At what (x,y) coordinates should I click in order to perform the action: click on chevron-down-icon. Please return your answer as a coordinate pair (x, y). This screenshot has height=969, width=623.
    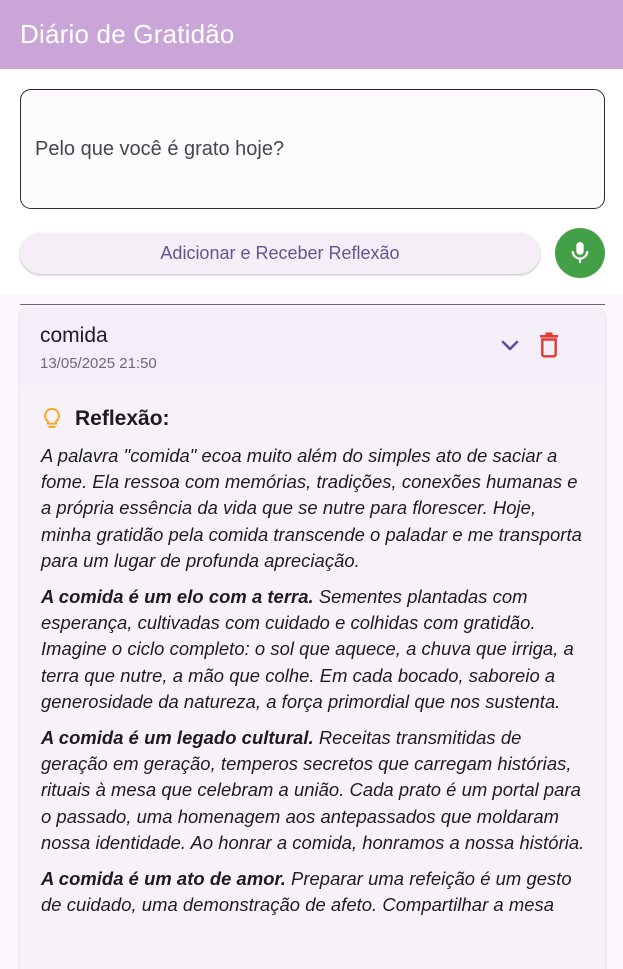
    Looking at the image, I should click on (510, 345).